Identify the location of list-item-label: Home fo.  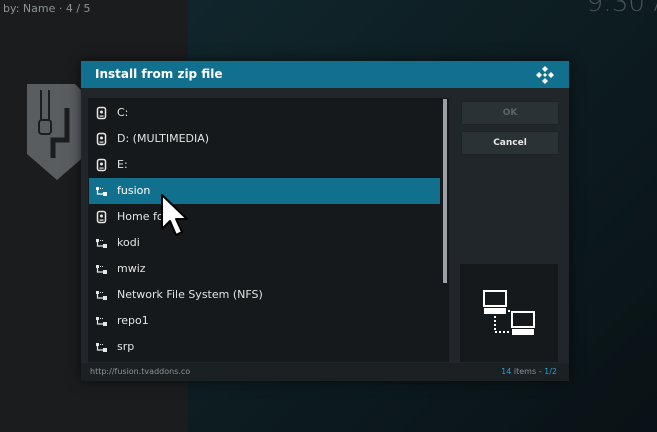
(140, 216).